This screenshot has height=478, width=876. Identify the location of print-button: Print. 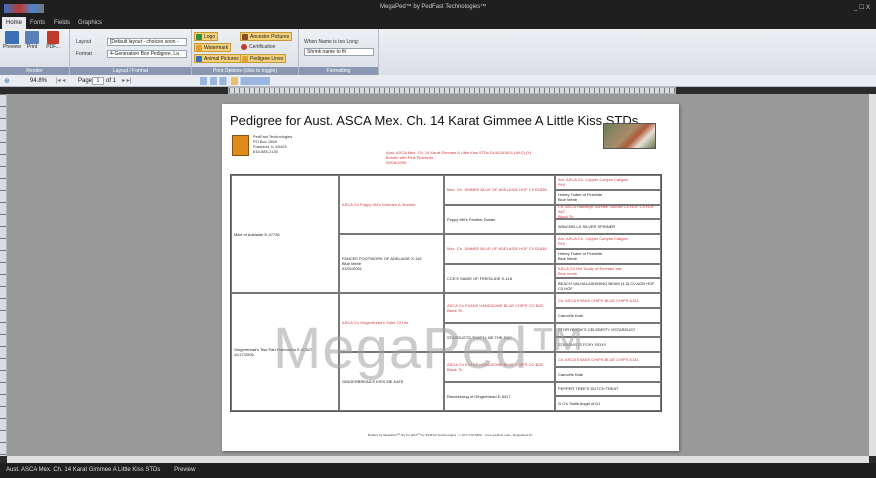
(32, 40).